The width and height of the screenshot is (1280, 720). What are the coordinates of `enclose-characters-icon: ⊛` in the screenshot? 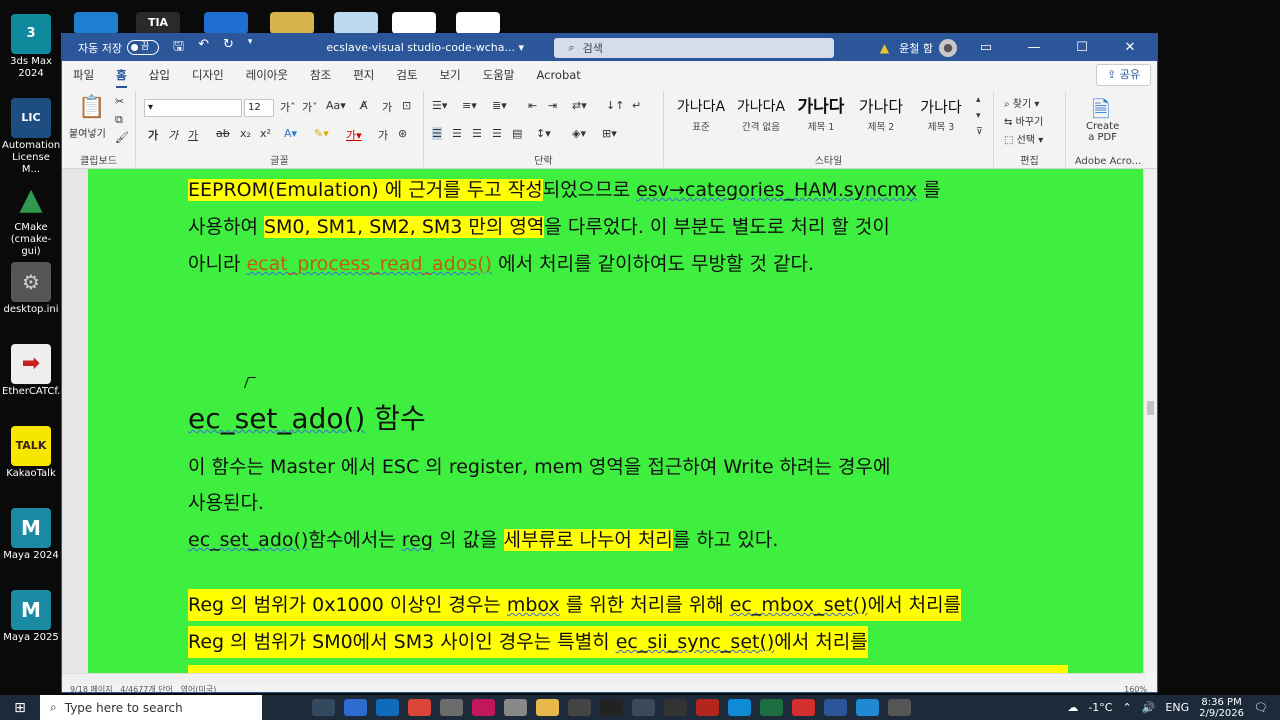 It's located at (402, 133).